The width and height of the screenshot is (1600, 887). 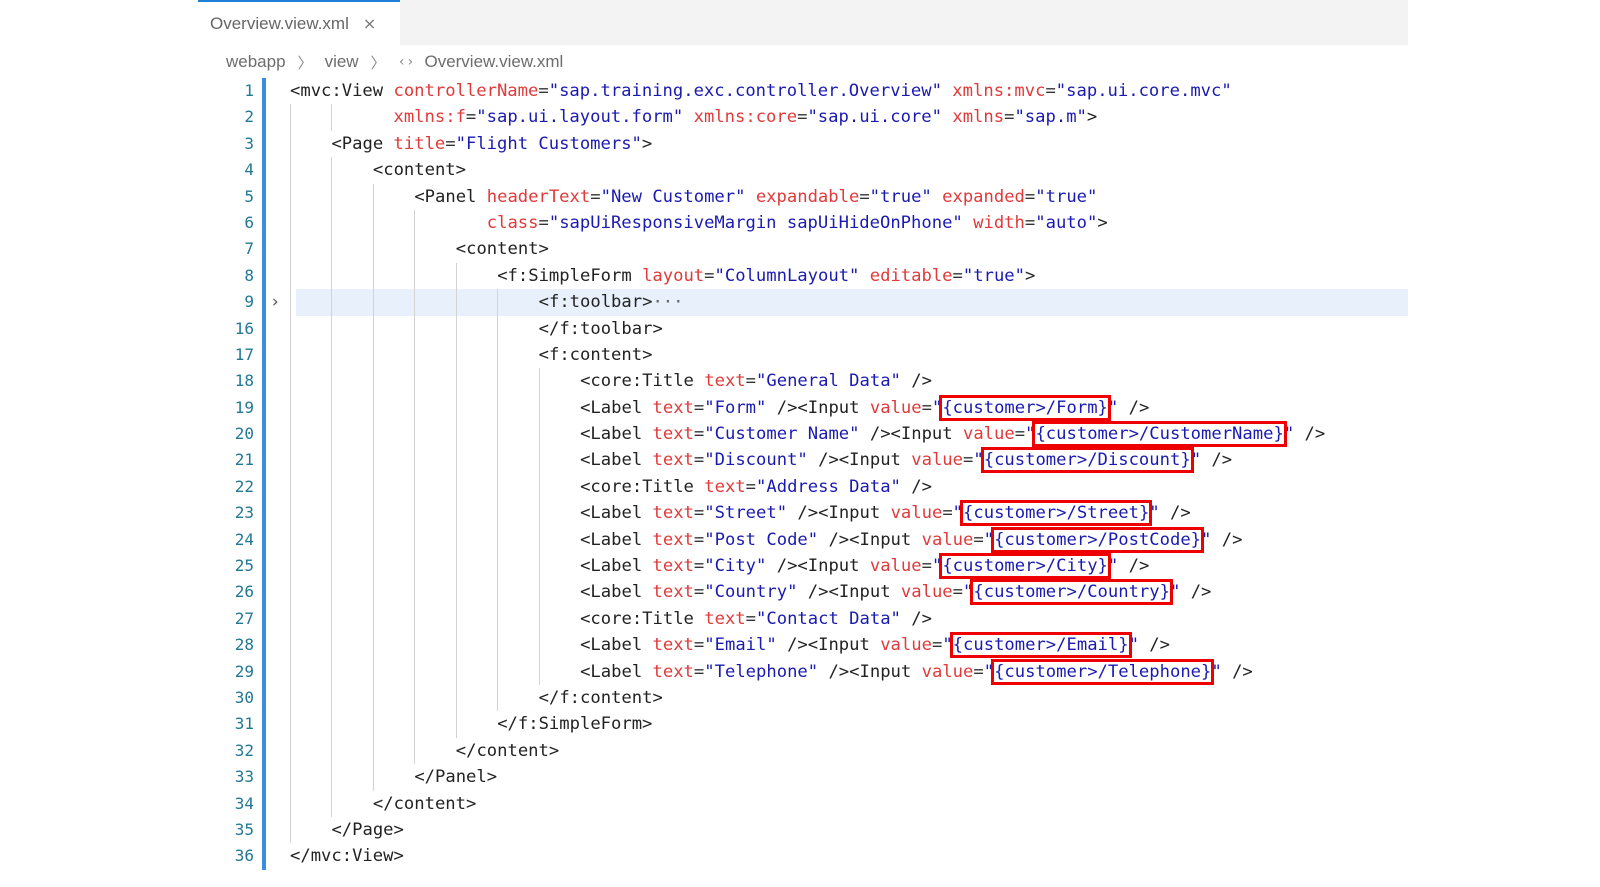 I want to click on xml-tag: </f:SimpleForm>, so click(x=575, y=724).